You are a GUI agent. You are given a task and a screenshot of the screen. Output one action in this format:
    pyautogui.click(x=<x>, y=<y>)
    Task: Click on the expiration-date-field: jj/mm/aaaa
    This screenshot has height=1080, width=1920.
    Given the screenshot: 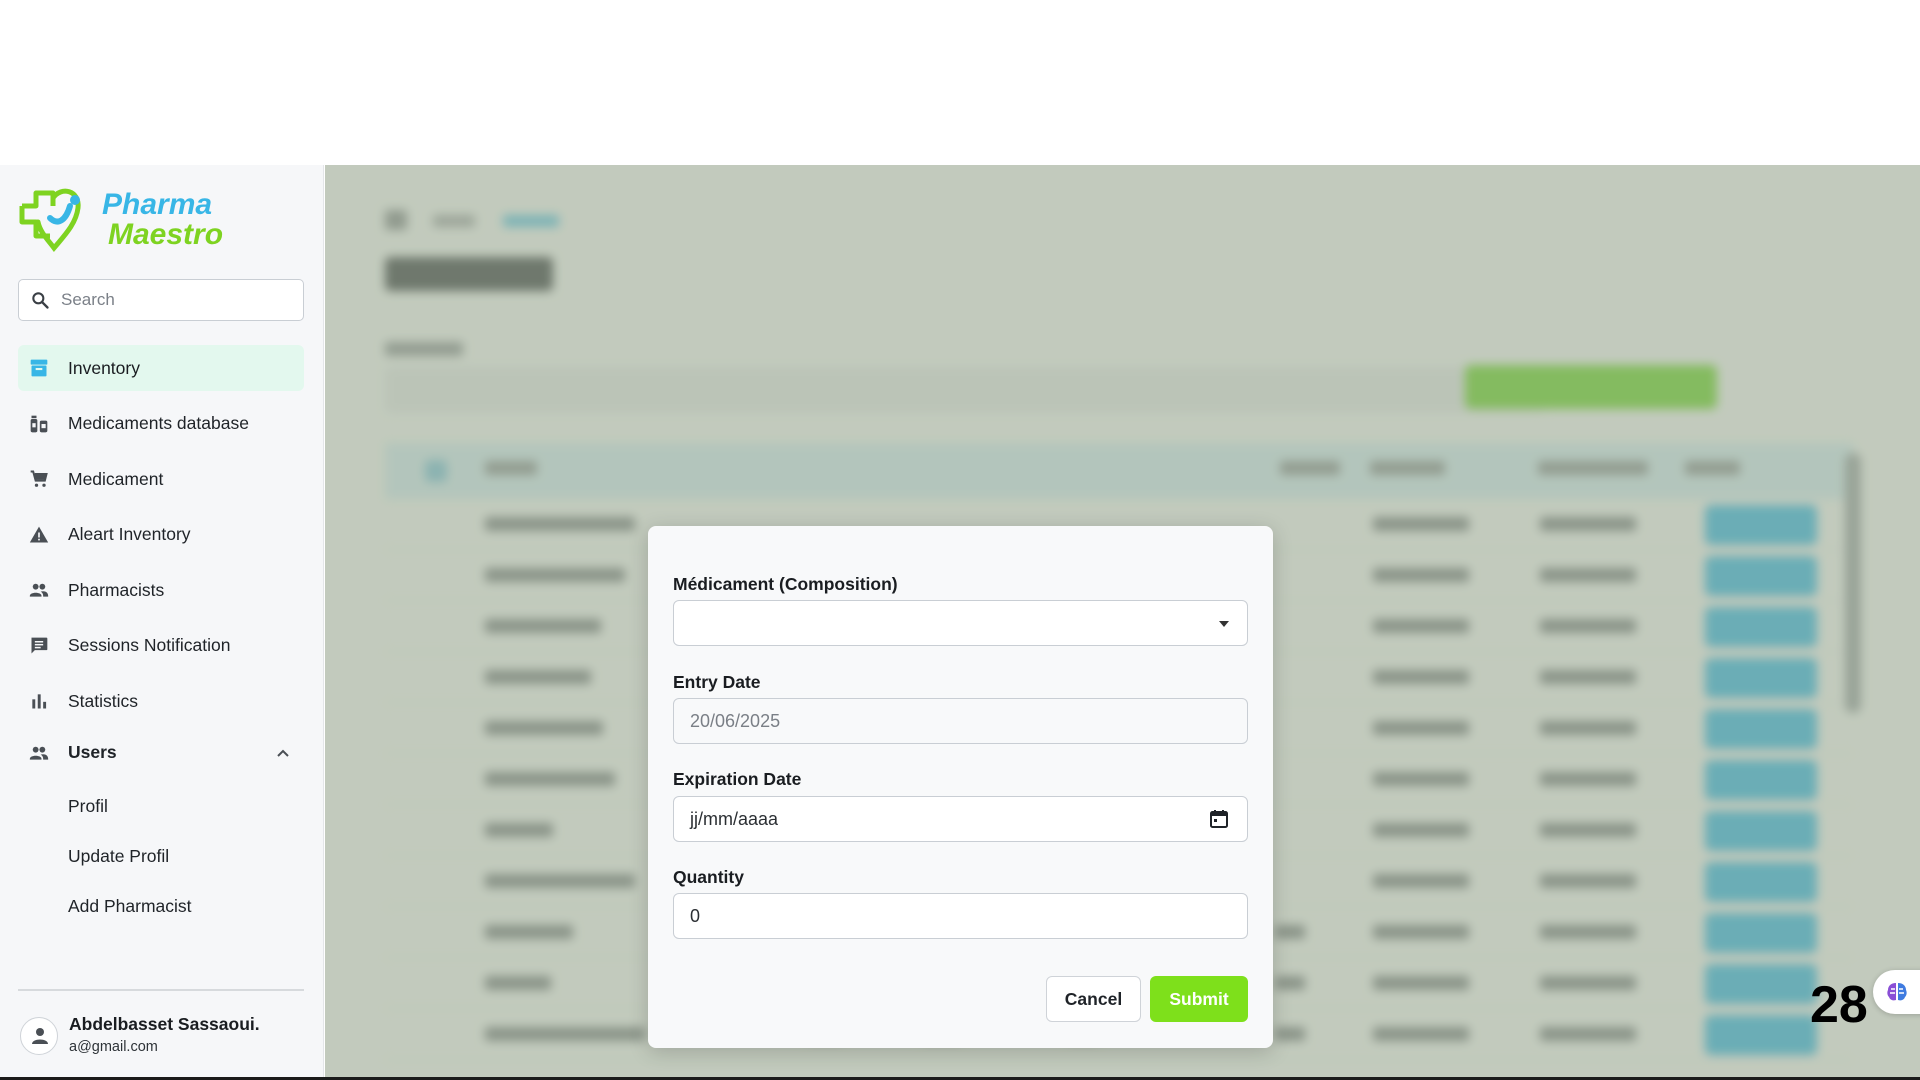 What is the action you would take?
    pyautogui.click(x=960, y=819)
    